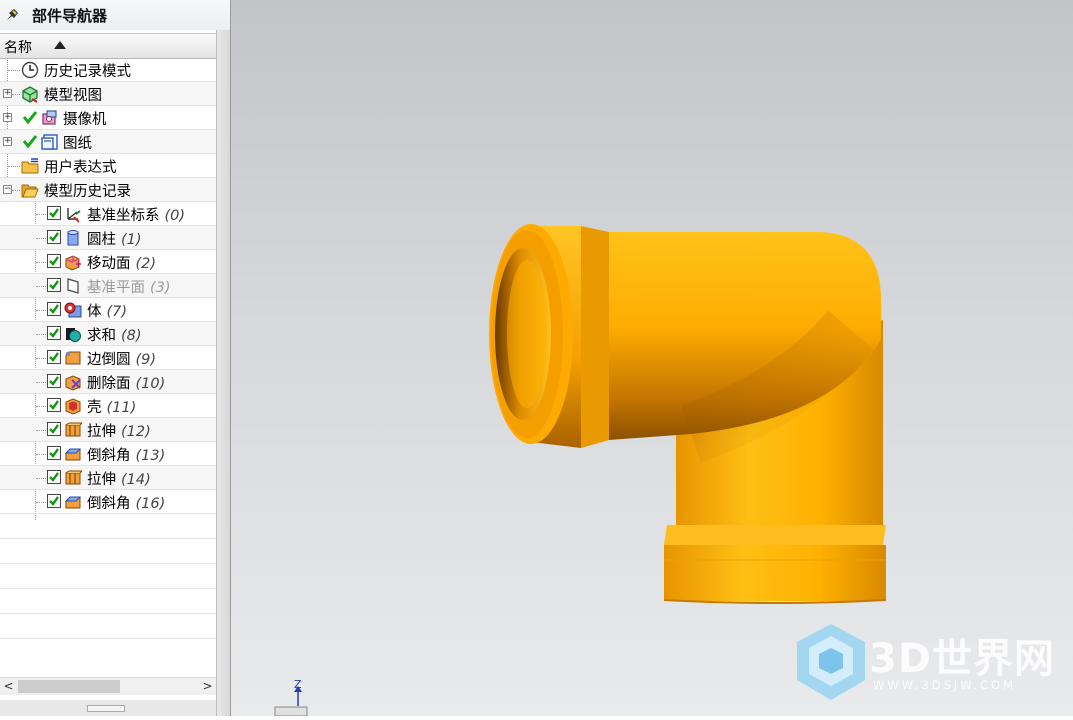  I want to click on tree-item-cameras: + 摄像机, so click(108, 118).